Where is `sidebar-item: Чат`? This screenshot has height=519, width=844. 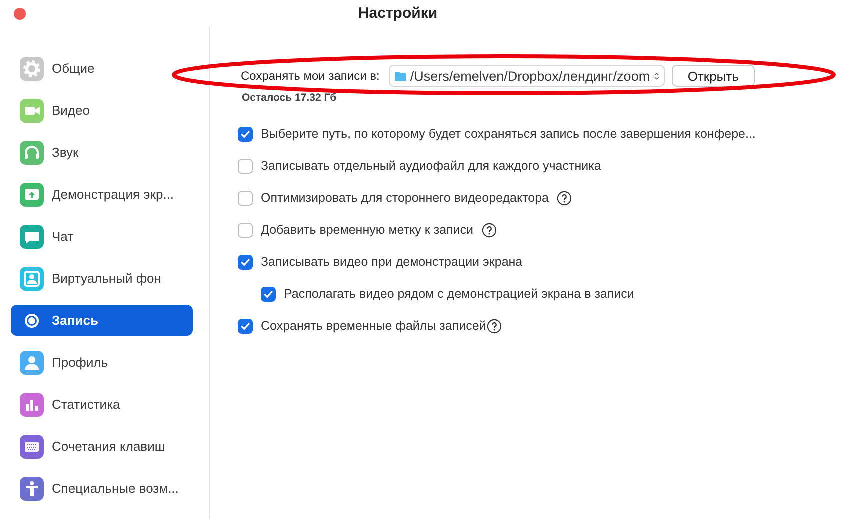 sidebar-item: Чат is located at coordinates (102, 236).